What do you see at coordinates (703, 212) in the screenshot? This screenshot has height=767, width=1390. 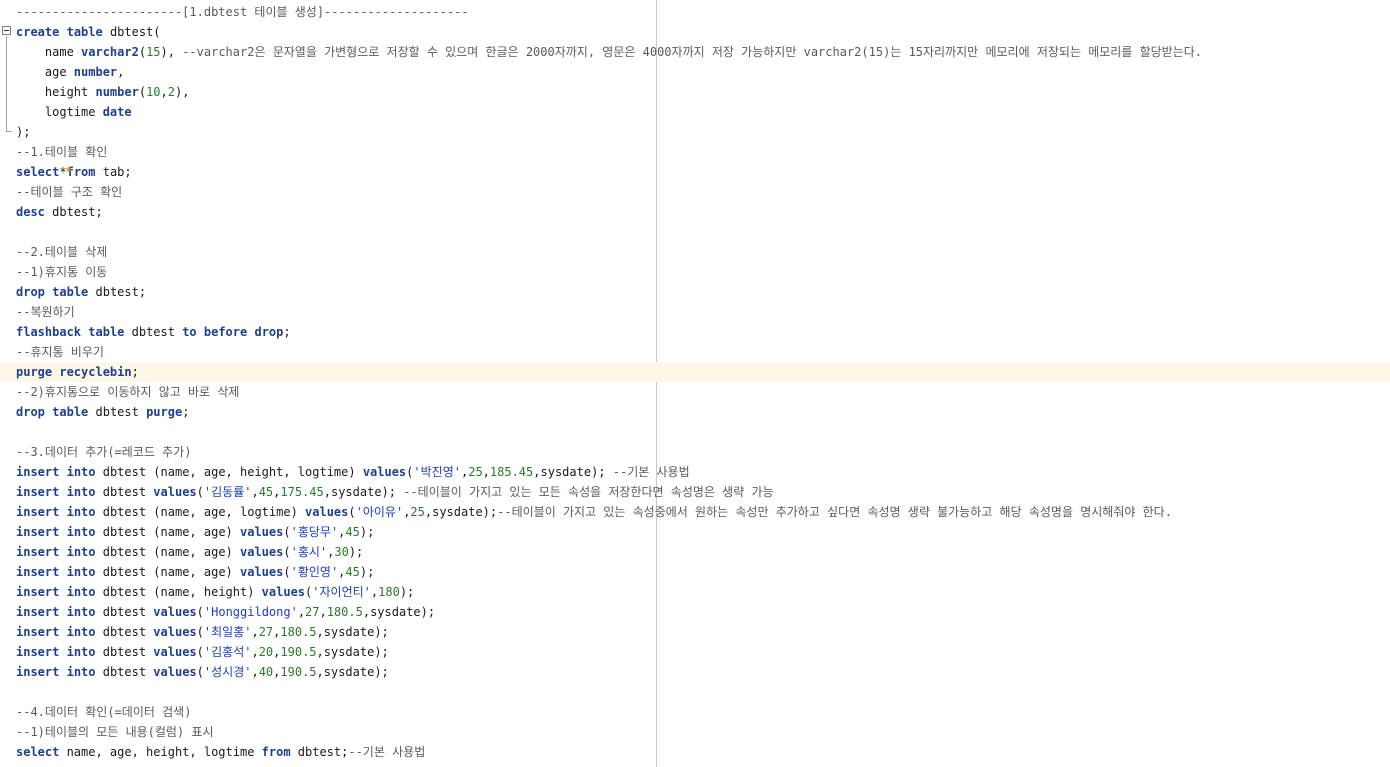 I see `code-line: desc dbtest;` at bounding box center [703, 212].